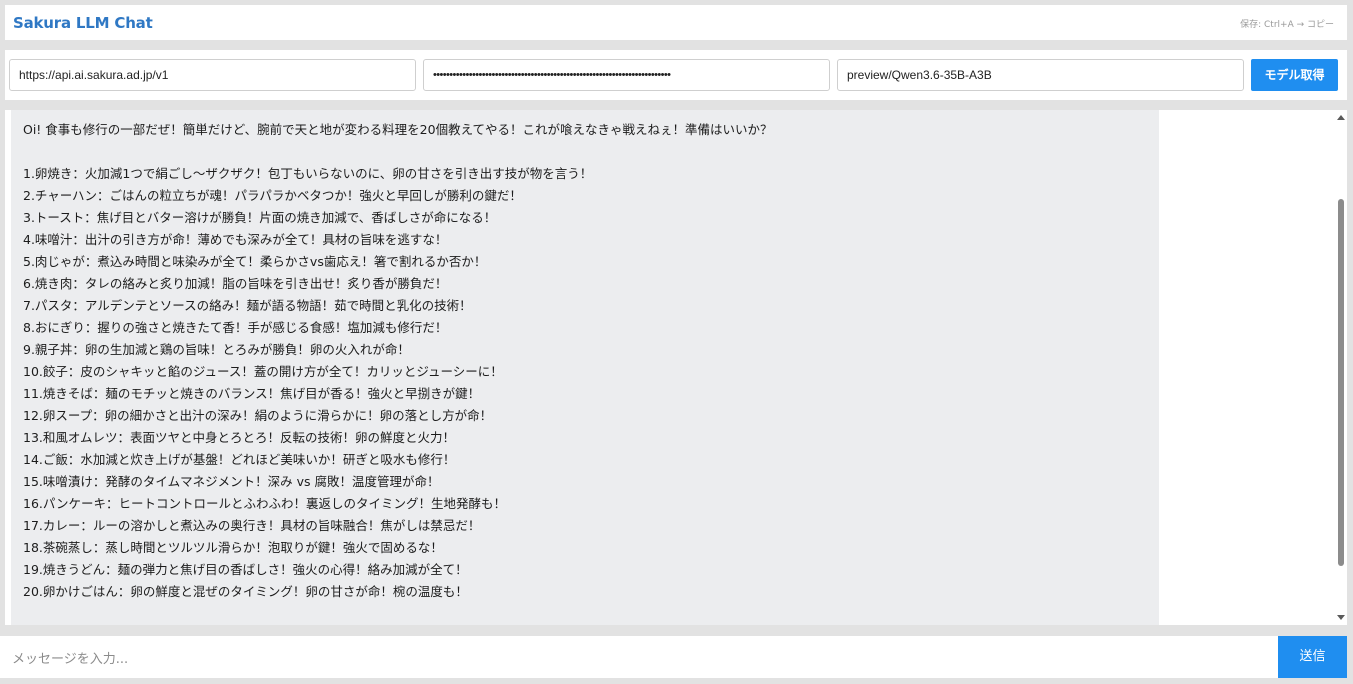  I want to click on list-item: 18.茶碗蒸し：蒸し時間とツルツル滑らか！泡取りが鍵！強火で固めるな！, so click(233, 547).